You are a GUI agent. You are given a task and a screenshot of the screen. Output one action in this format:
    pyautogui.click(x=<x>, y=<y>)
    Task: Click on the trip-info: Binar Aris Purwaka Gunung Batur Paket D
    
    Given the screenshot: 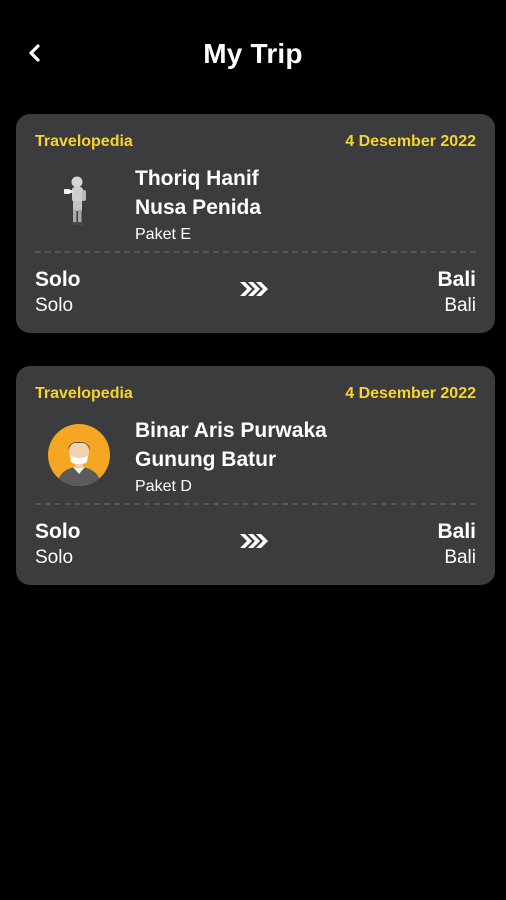 What is the action you would take?
    pyautogui.click(x=231, y=457)
    